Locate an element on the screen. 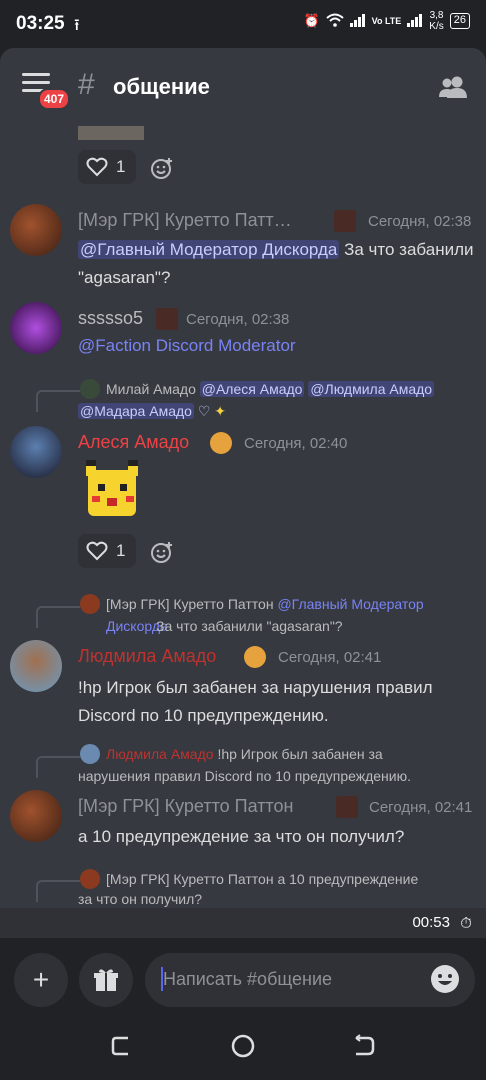 The image size is (486, 1080). back-icon is located at coordinates (364, 1049).